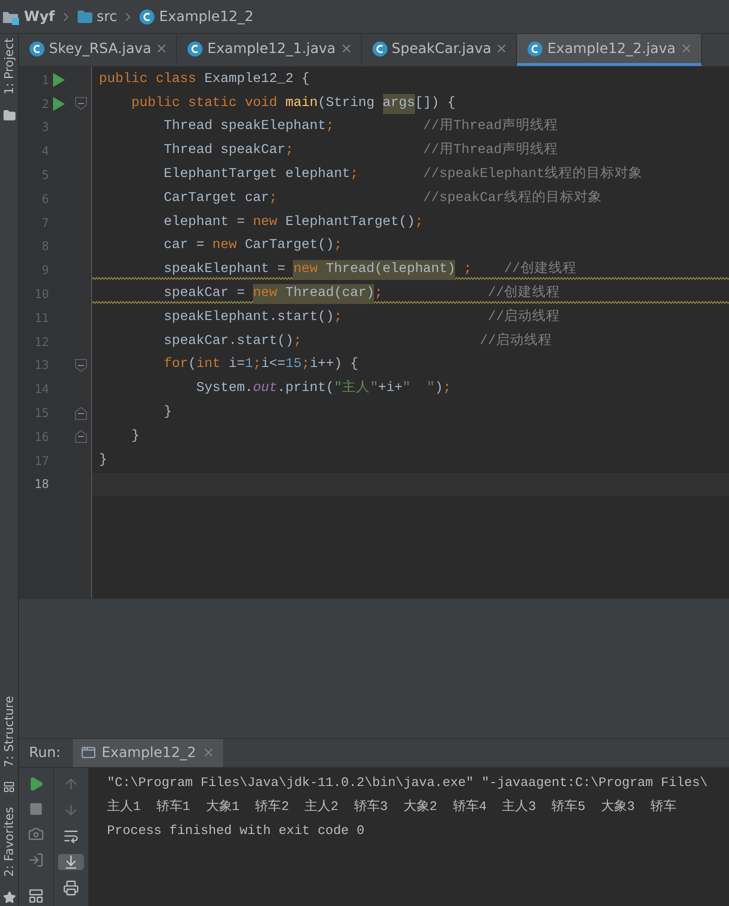 The image size is (729, 906). What do you see at coordinates (39, 16) in the screenshot?
I see `breadcrumb-item: Wyf` at bounding box center [39, 16].